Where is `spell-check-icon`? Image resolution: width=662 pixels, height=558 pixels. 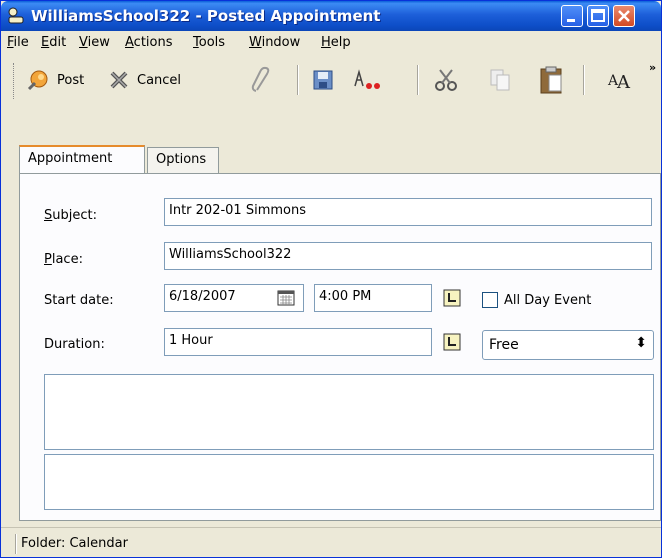
spell-check-icon is located at coordinates (367, 79).